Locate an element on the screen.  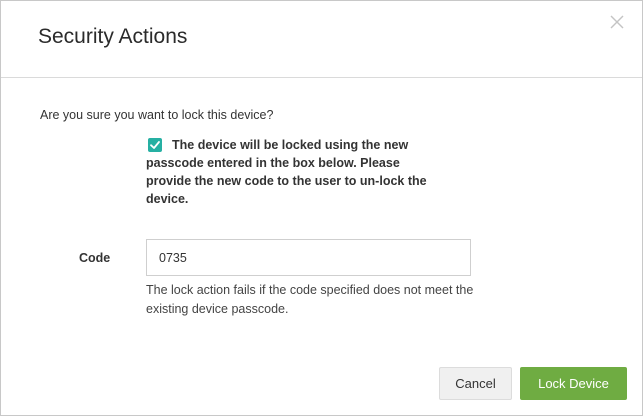
checkmark-icon is located at coordinates (155, 145).